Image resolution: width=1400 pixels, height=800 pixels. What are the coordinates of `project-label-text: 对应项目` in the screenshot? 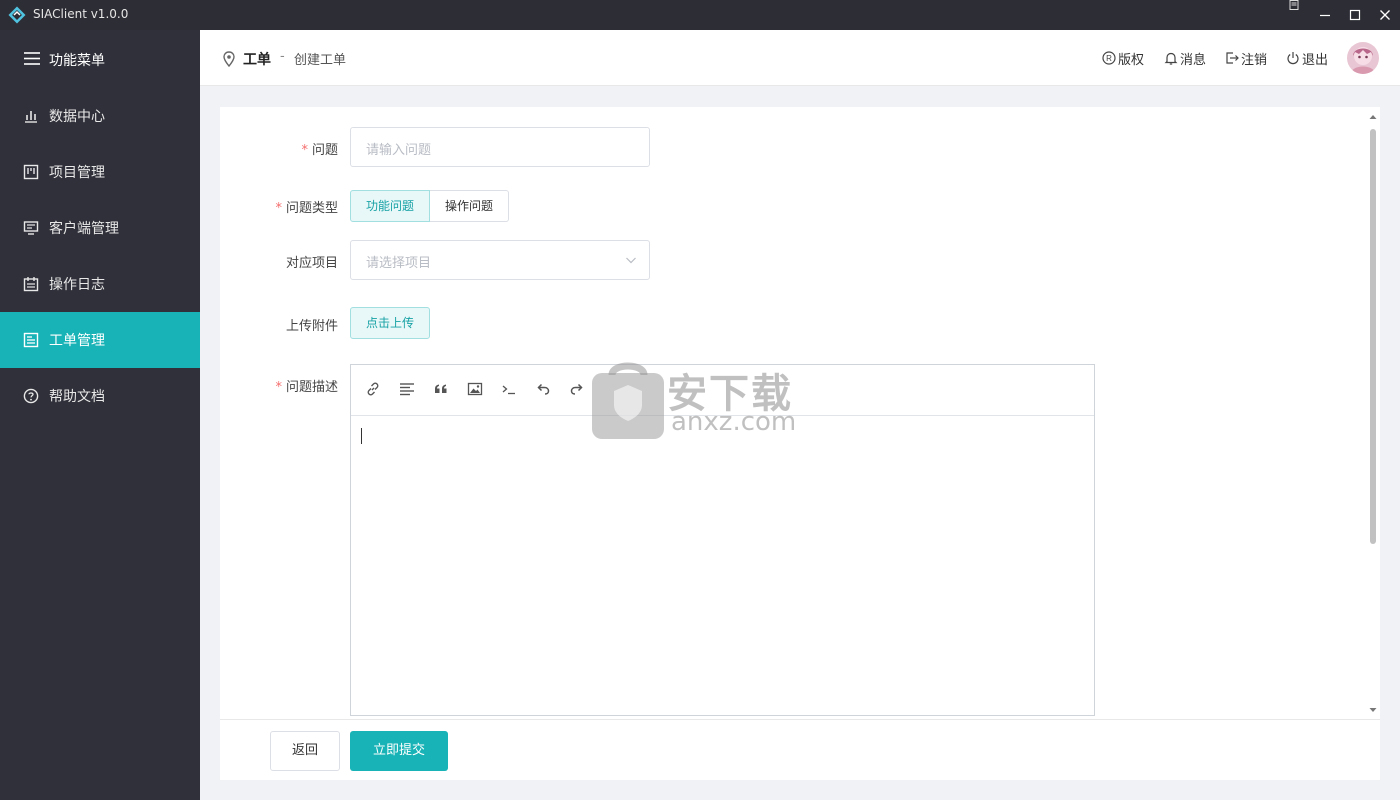 It's located at (311, 263).